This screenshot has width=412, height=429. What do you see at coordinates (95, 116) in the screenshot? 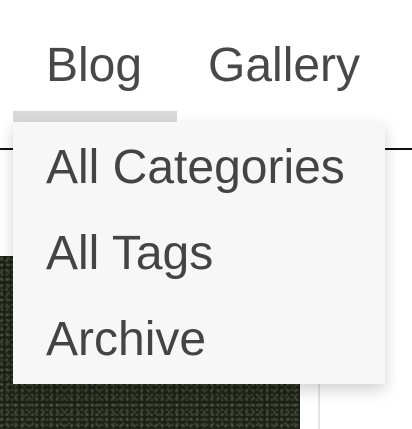
I see `active-nav-indicator` at bounding box center [95, 116].